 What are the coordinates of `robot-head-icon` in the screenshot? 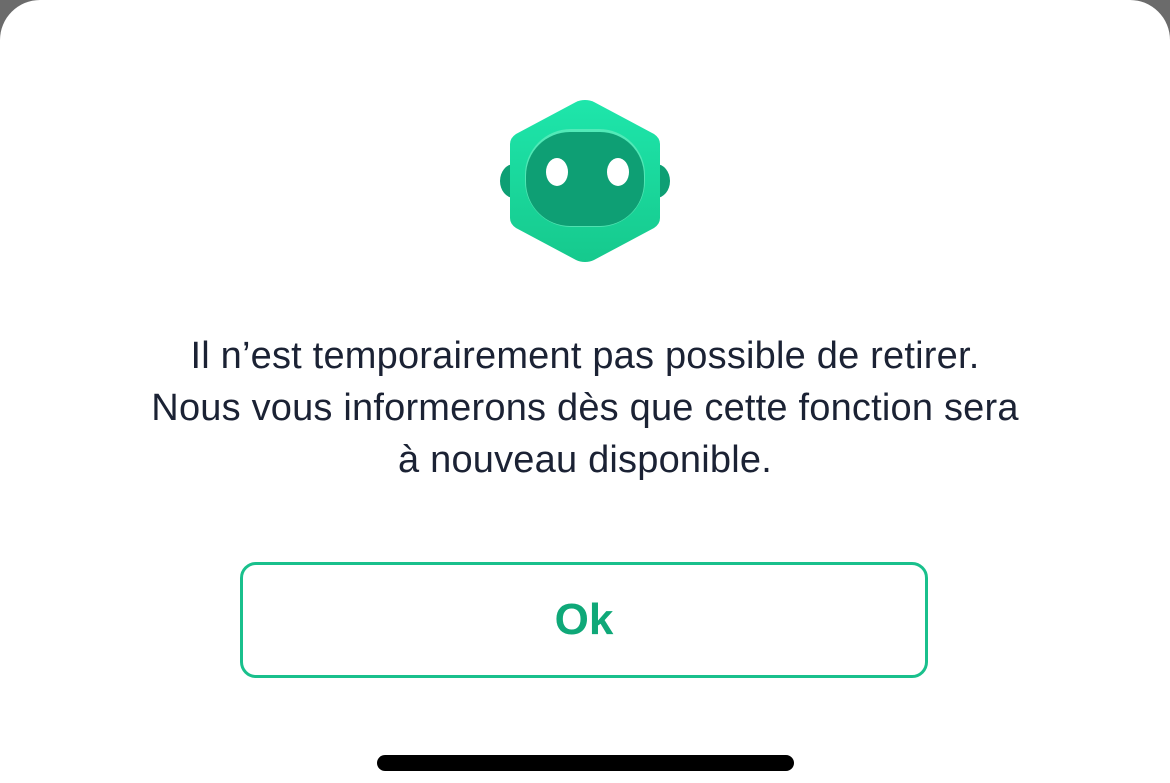 It's located at (585, 181).